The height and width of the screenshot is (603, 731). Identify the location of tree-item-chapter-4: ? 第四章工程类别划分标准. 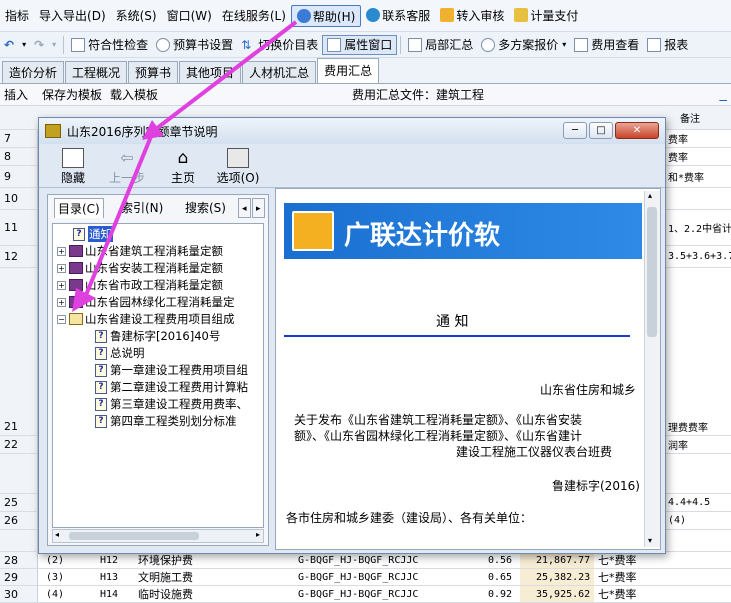
(166, 421).